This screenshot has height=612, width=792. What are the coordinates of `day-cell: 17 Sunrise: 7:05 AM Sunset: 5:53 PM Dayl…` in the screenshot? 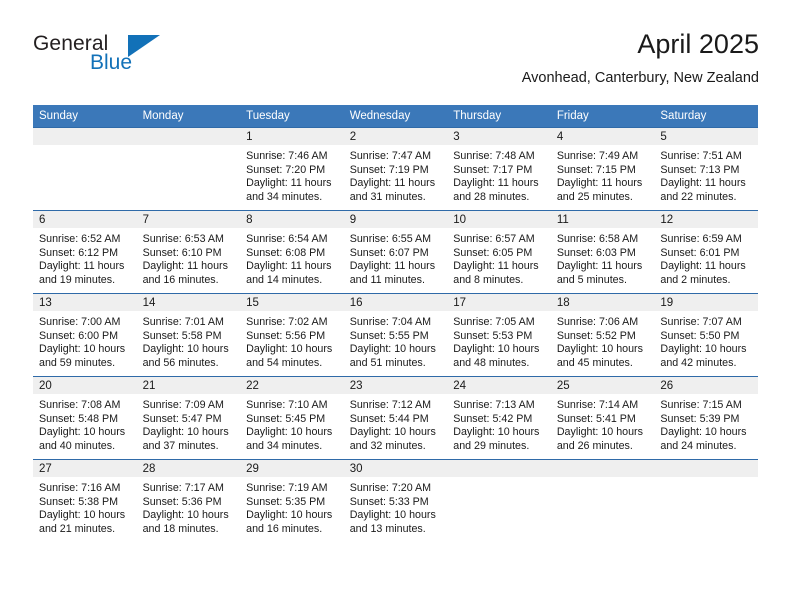 It's located at (499, 335).